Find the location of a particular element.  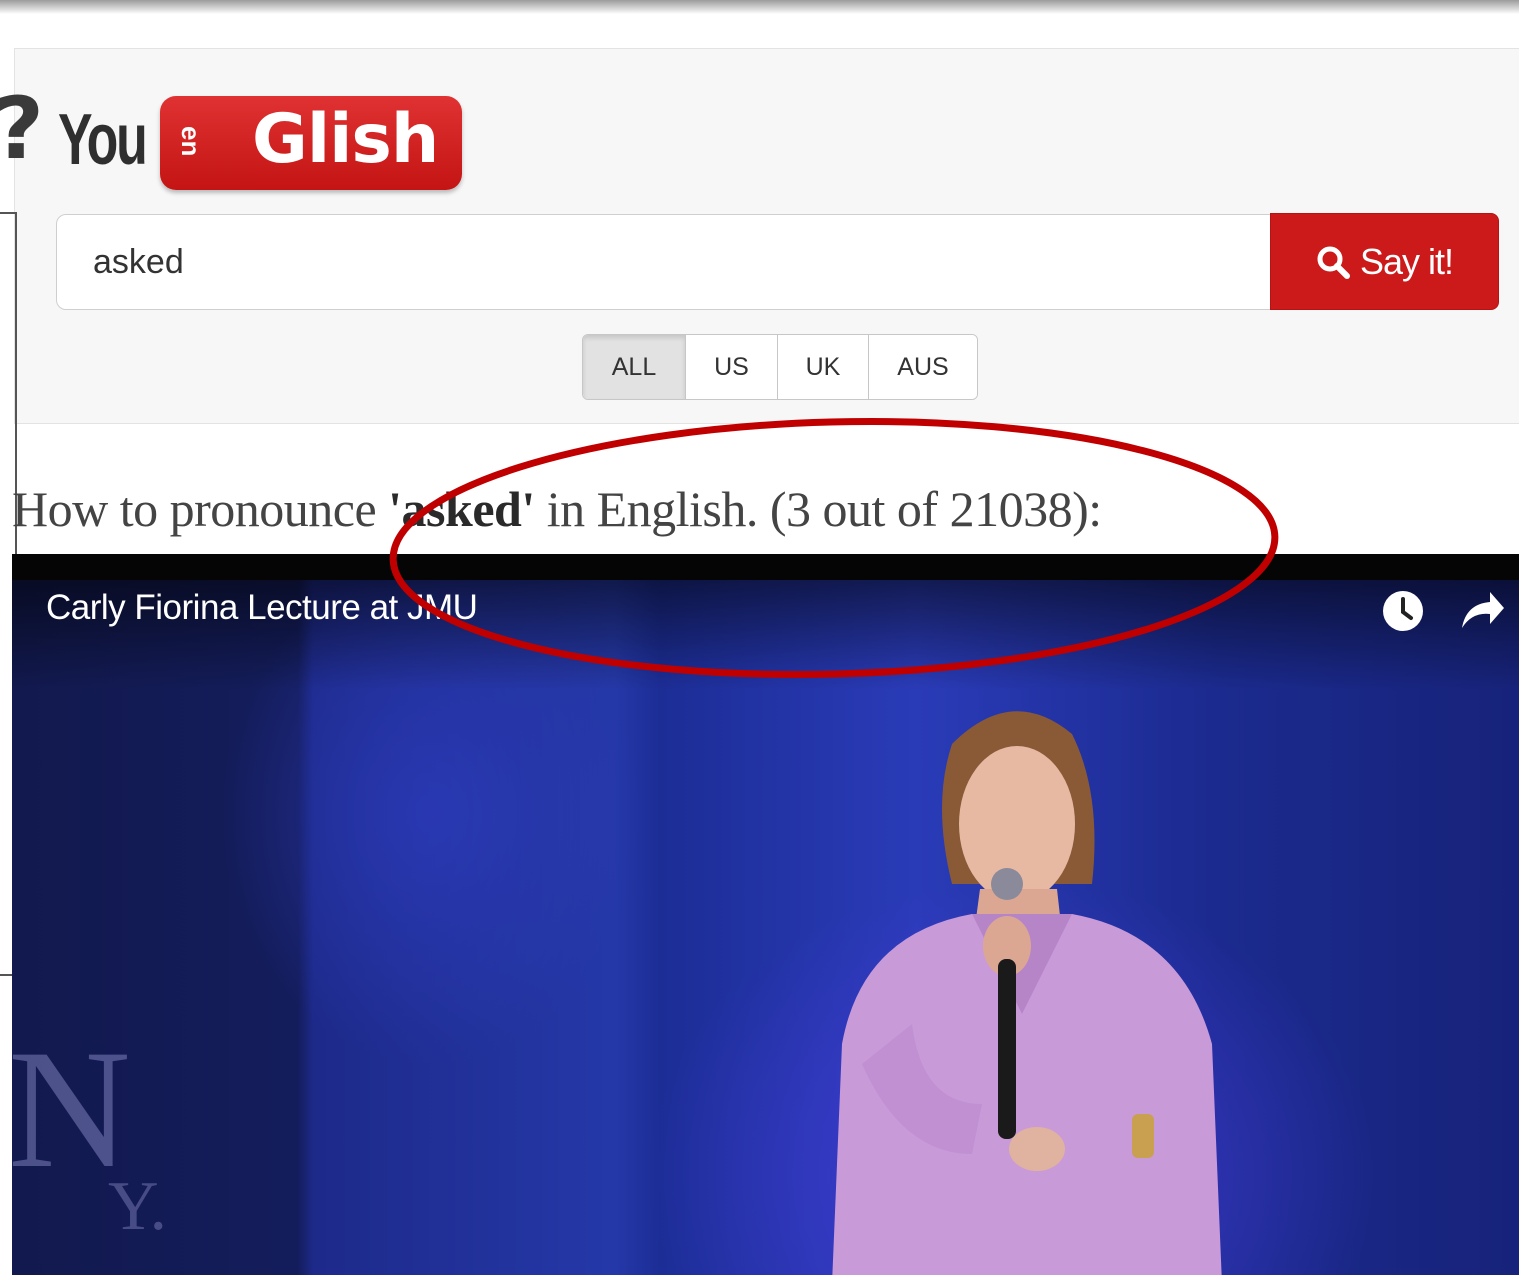

accent-us-button: US is located at coordinates (732, 367).